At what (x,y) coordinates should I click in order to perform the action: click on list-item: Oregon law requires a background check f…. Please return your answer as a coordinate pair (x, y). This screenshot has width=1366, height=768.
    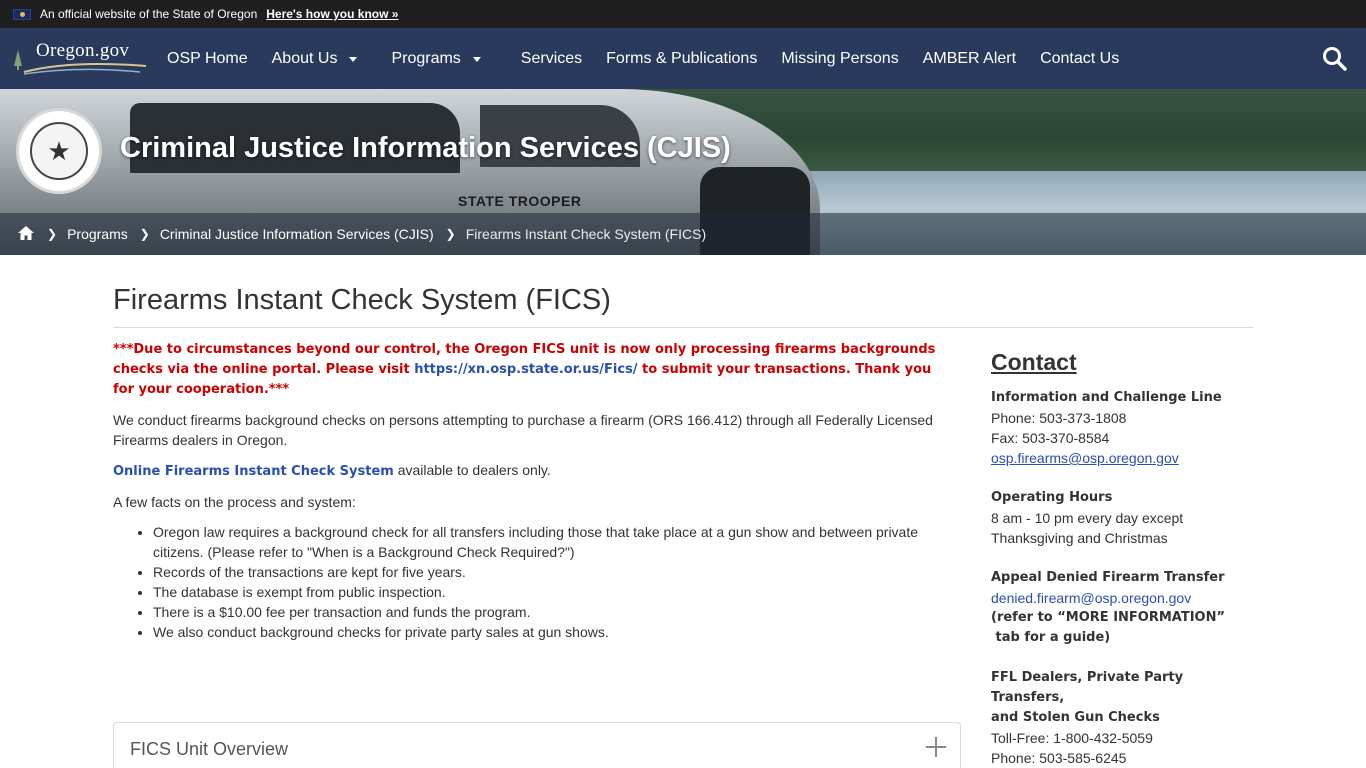
    Looking at the image, I should click on (548, 542).